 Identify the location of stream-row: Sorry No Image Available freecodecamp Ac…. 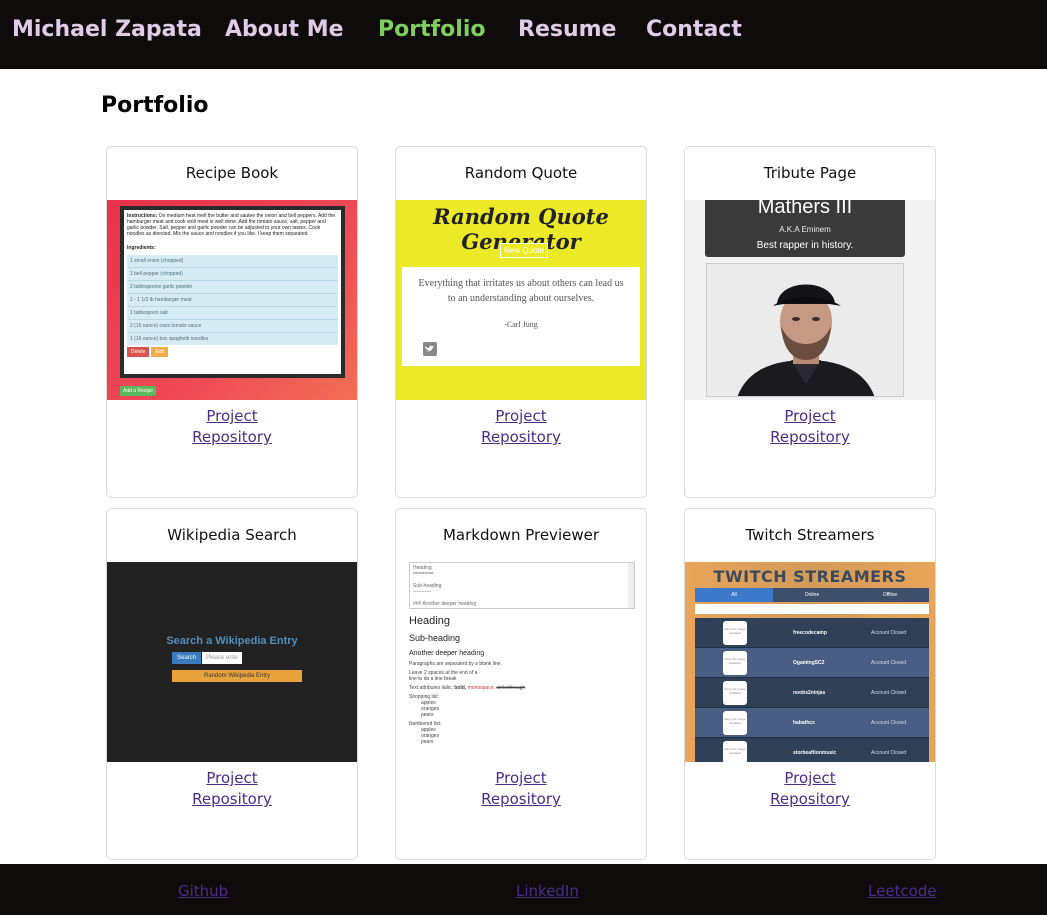
(812, 633).